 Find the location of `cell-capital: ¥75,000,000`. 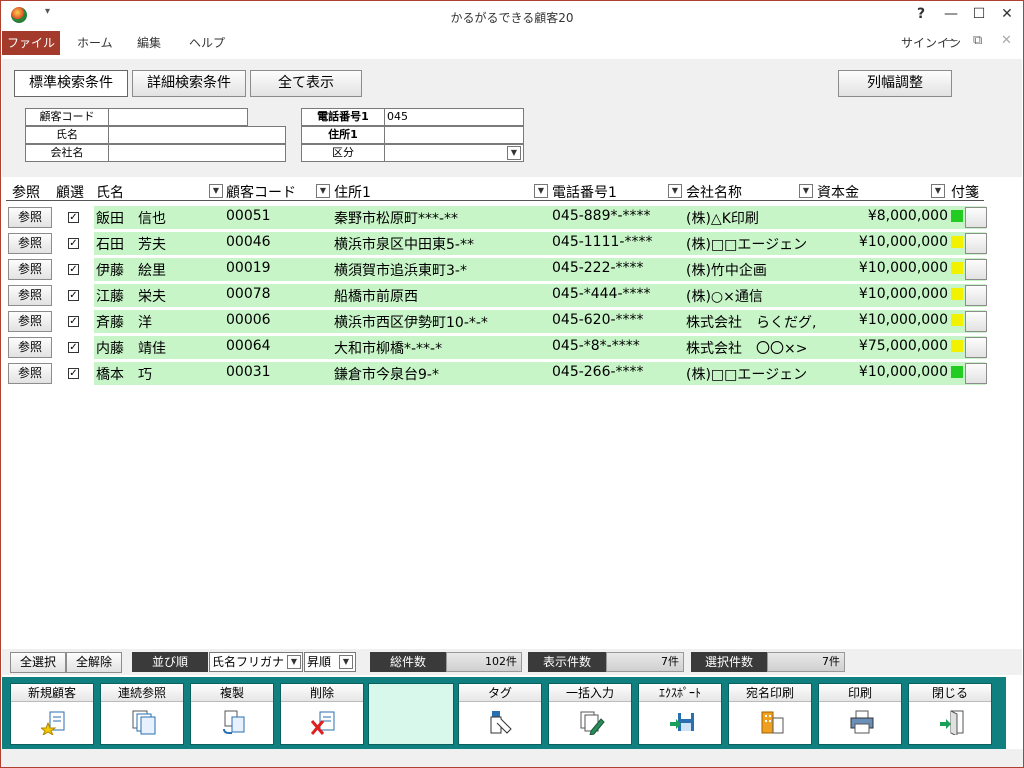

cell-capital: ¥75,000,000 is located at coordinates (903, 346).